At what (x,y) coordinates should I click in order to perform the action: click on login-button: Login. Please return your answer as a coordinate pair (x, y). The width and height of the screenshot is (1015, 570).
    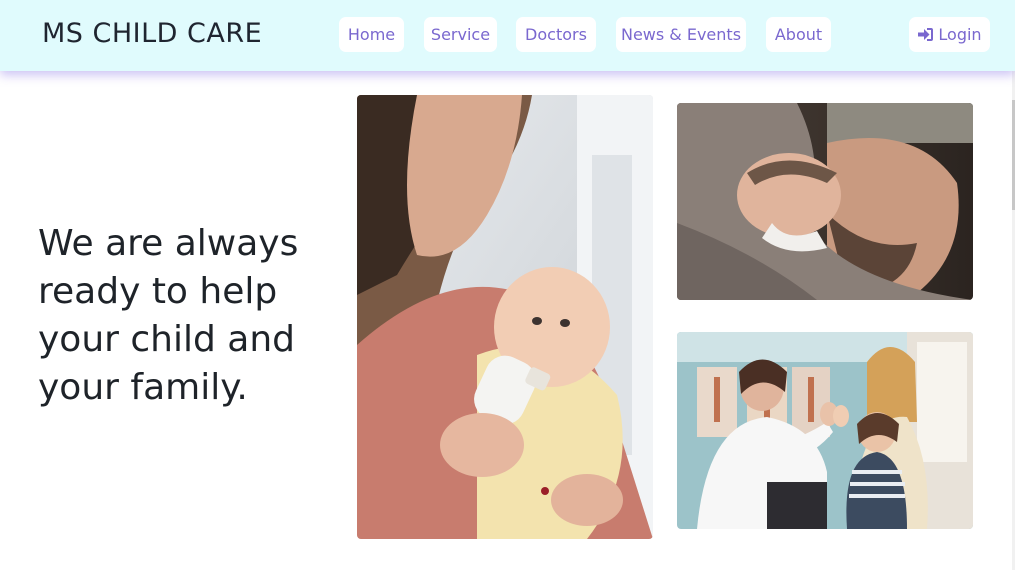
    Looking at the image, I should click on (949, 34).